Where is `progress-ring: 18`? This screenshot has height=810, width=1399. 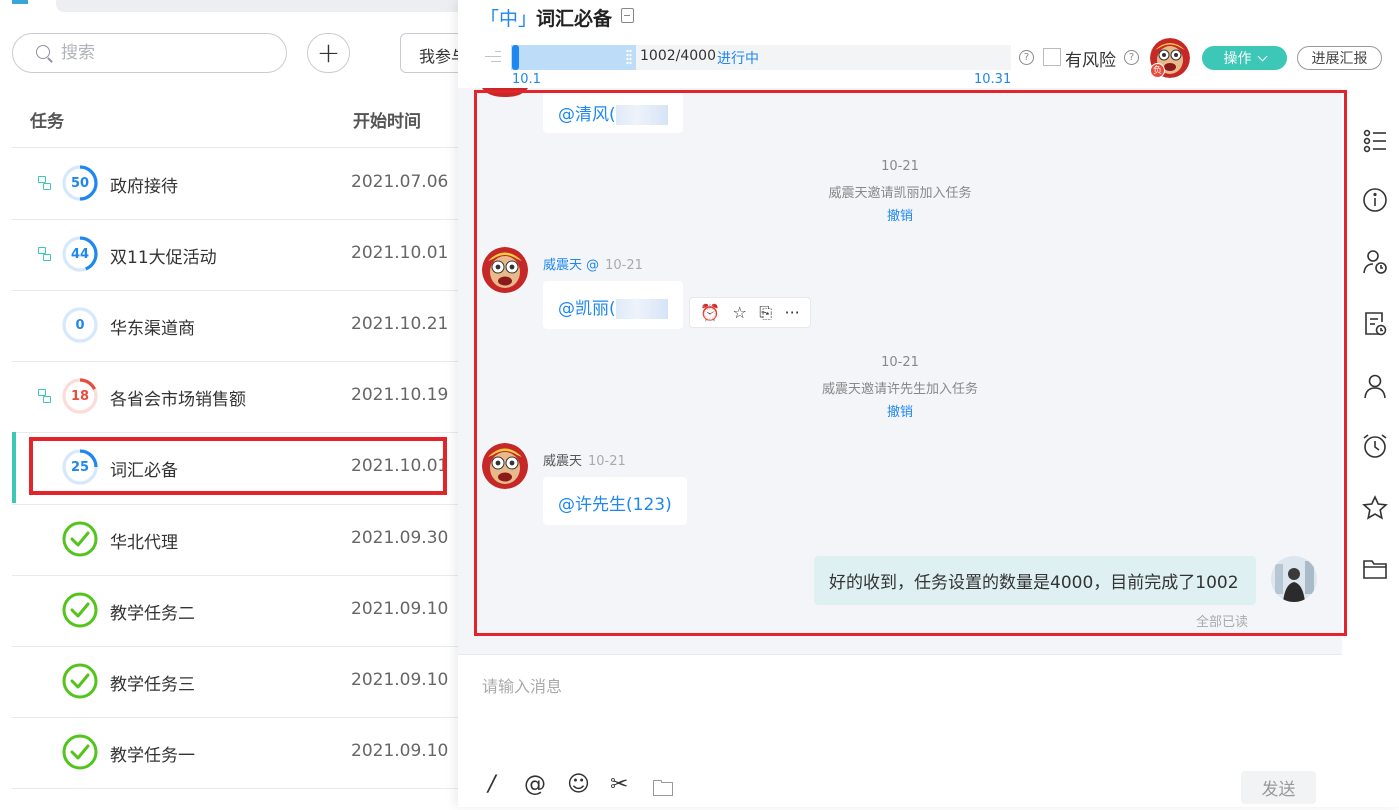
progress-ring: 18 is located at coordinates (80, 396).